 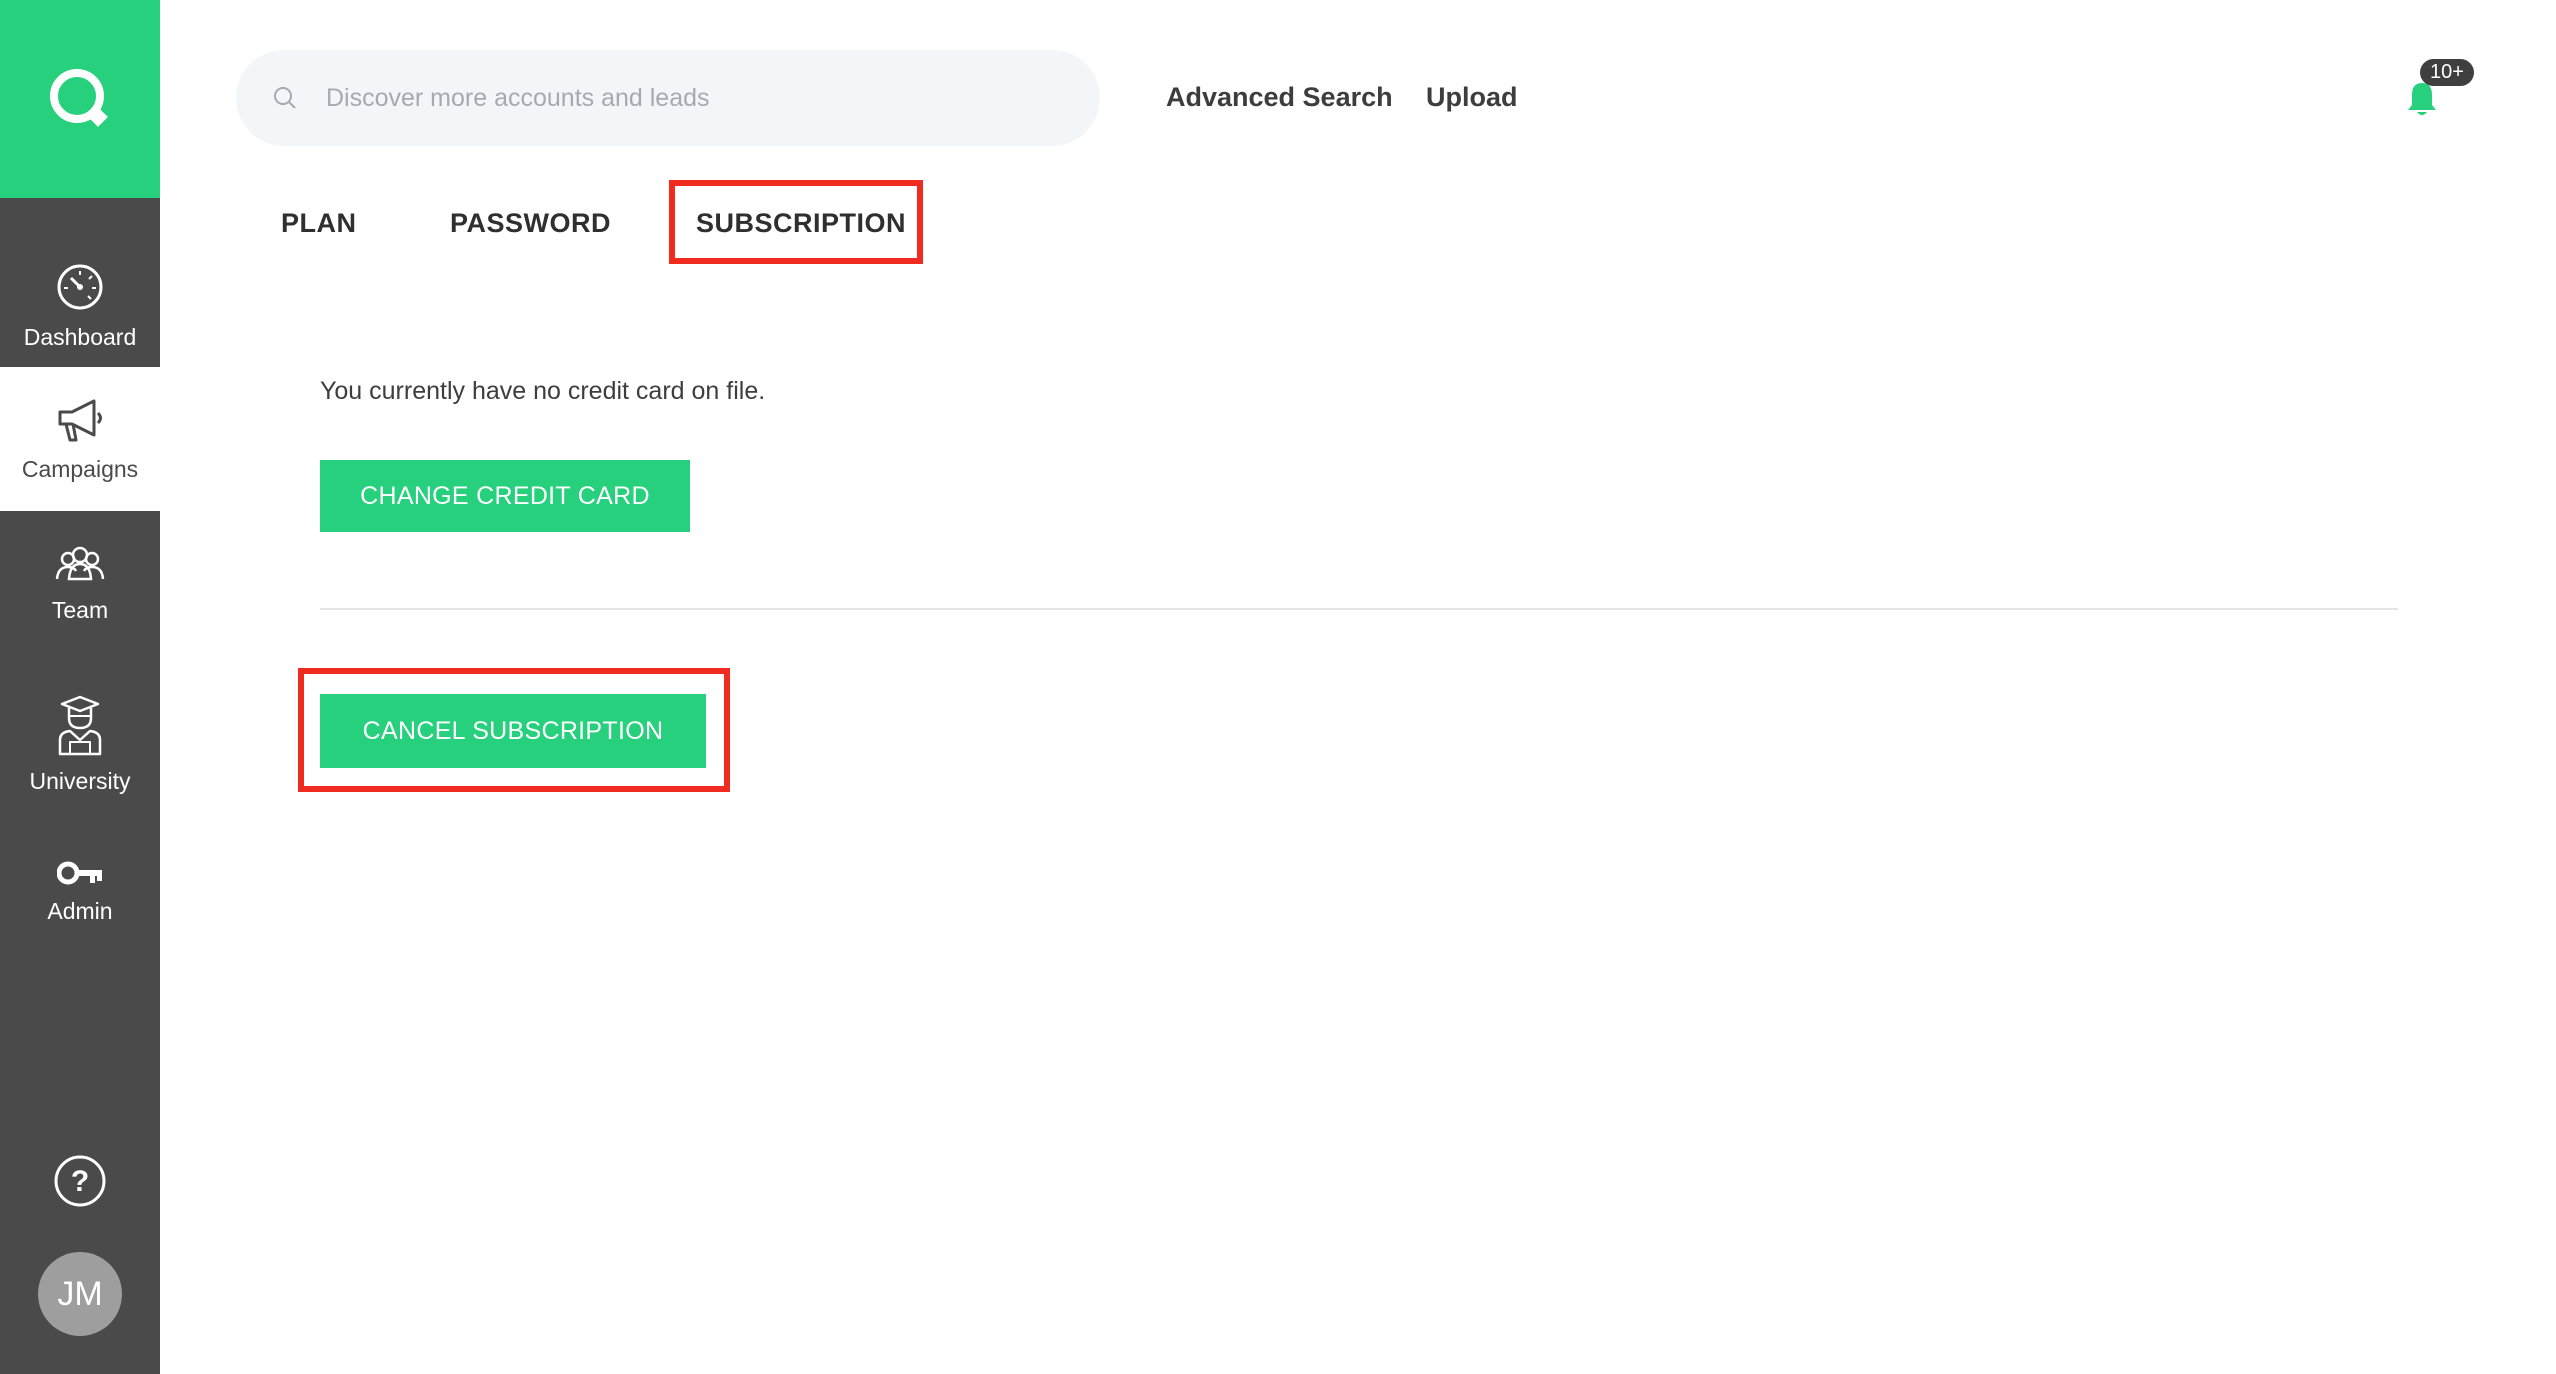 What do you see at coordinates (80, 584) in the screenshot?
I see `sidebar-item-team: Team` at bounding box center [80, 584].